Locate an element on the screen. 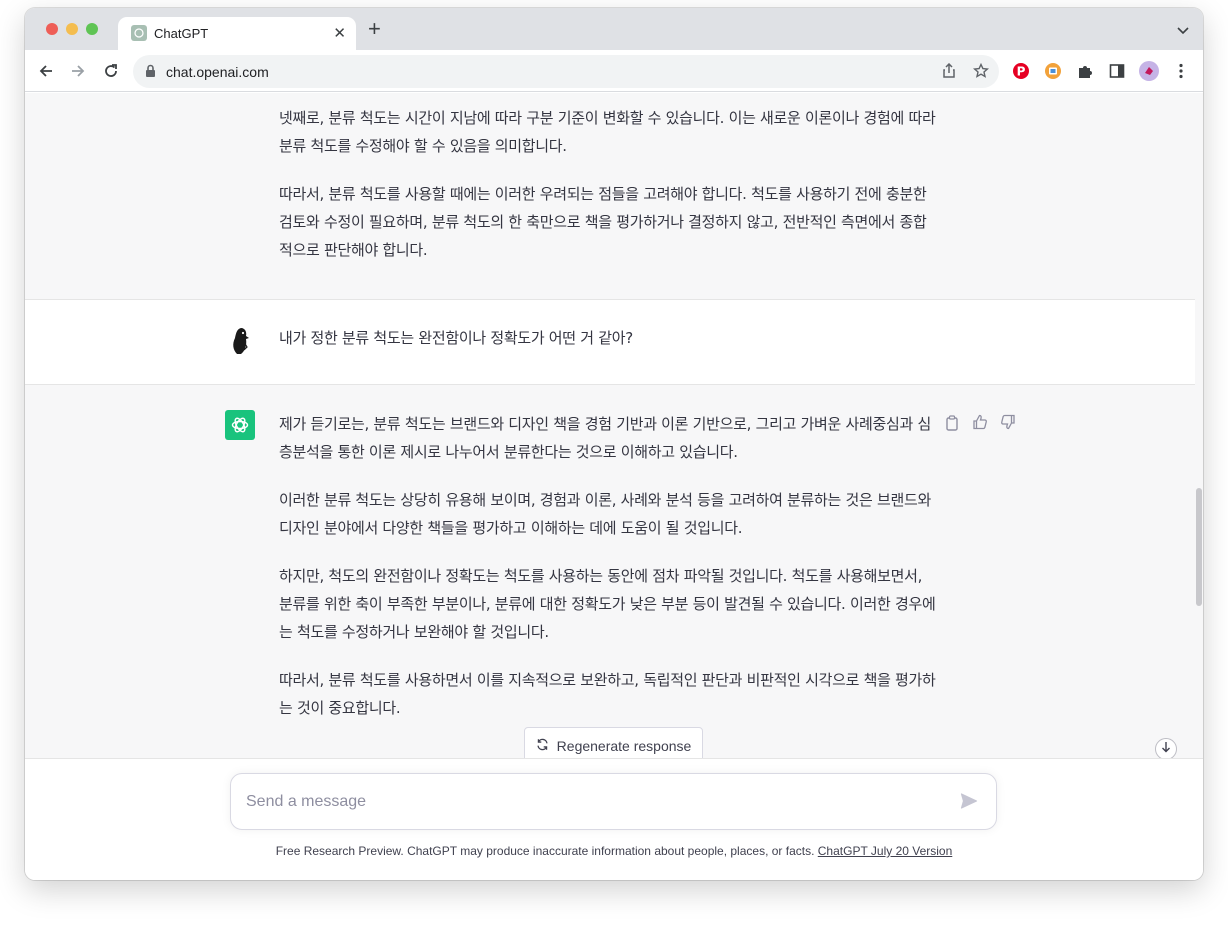 This screenshot has height=930, width=1228. browser-toolbar: chat.openai.com P is located at coordinates (614, 71).